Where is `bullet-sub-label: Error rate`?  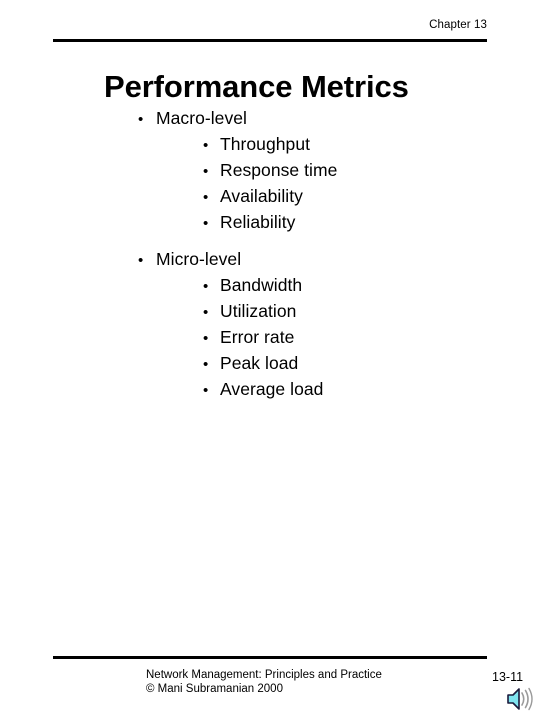 bullet-sub-label: Error rate is located at coordinates (257, 337).